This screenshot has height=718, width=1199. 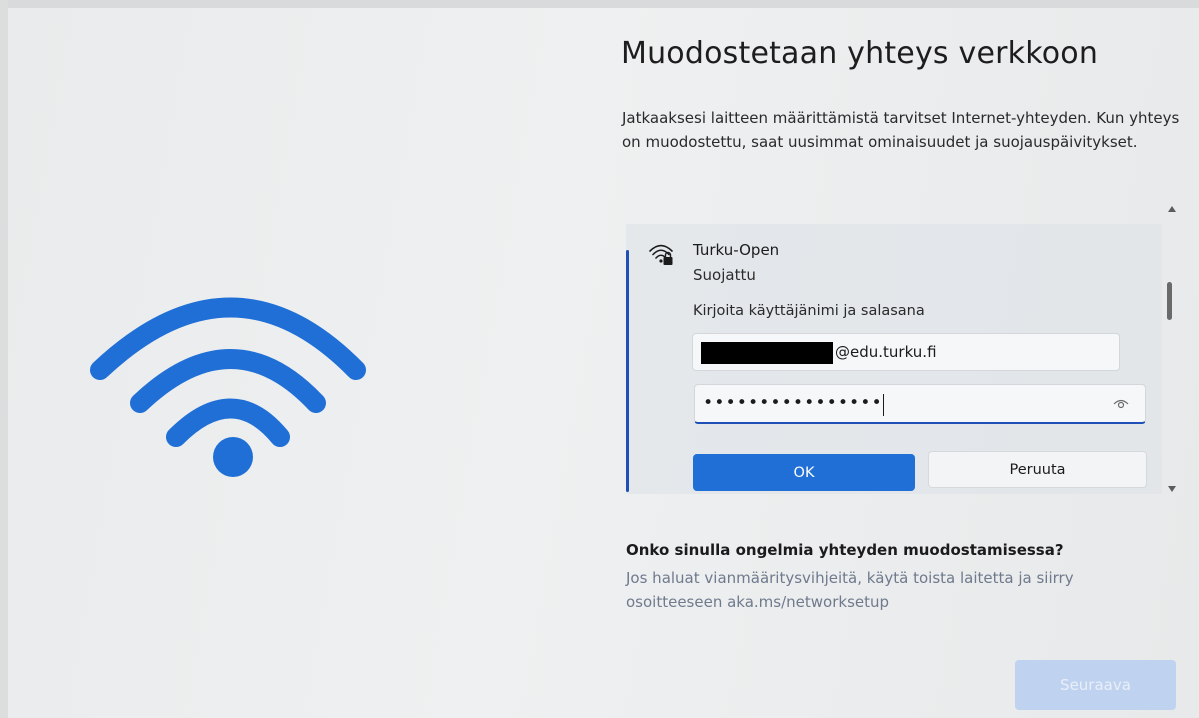 What do you see at coordinates (1172, 209) in the screenshot?
I see `scroll-up-arrow-icon` at bounding box center [1172, 209].